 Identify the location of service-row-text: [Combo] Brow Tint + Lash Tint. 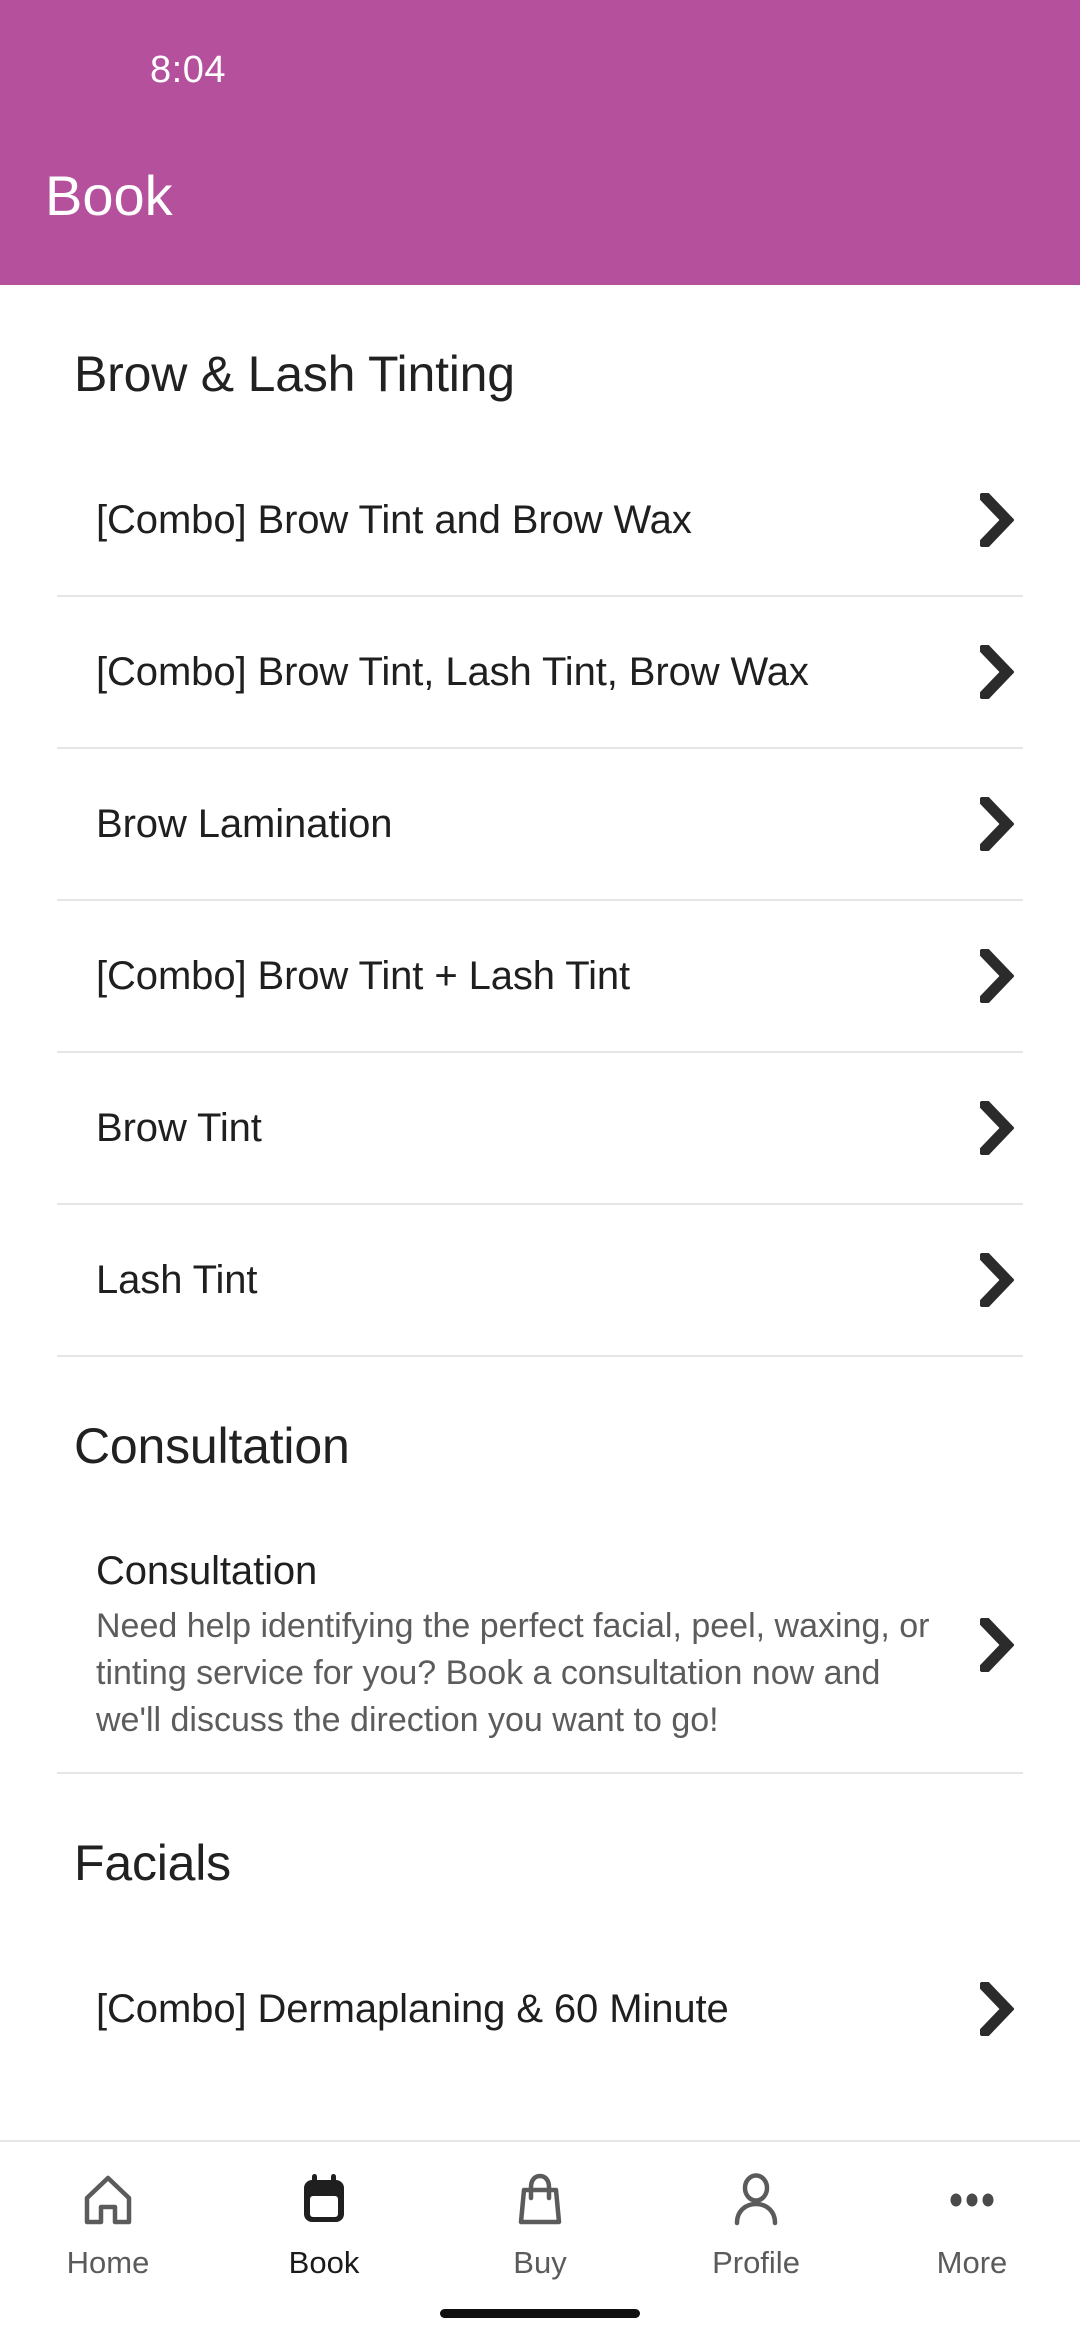
(525, 976).